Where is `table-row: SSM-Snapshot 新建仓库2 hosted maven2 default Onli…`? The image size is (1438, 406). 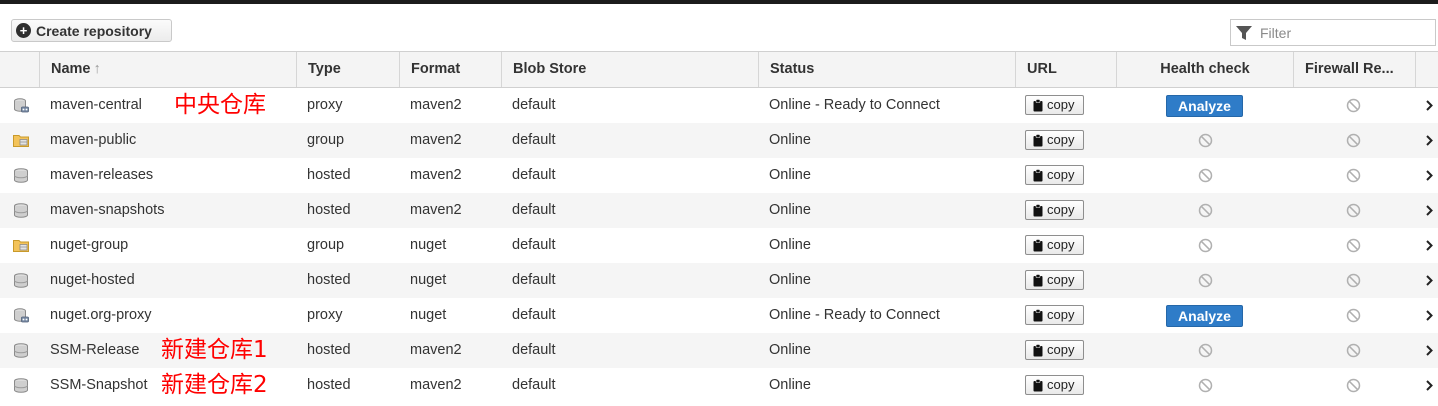 table-row: SSM-Snapshot 新建仓库2 hosted maven2 default Onli… is located at coordinates (719, 385).